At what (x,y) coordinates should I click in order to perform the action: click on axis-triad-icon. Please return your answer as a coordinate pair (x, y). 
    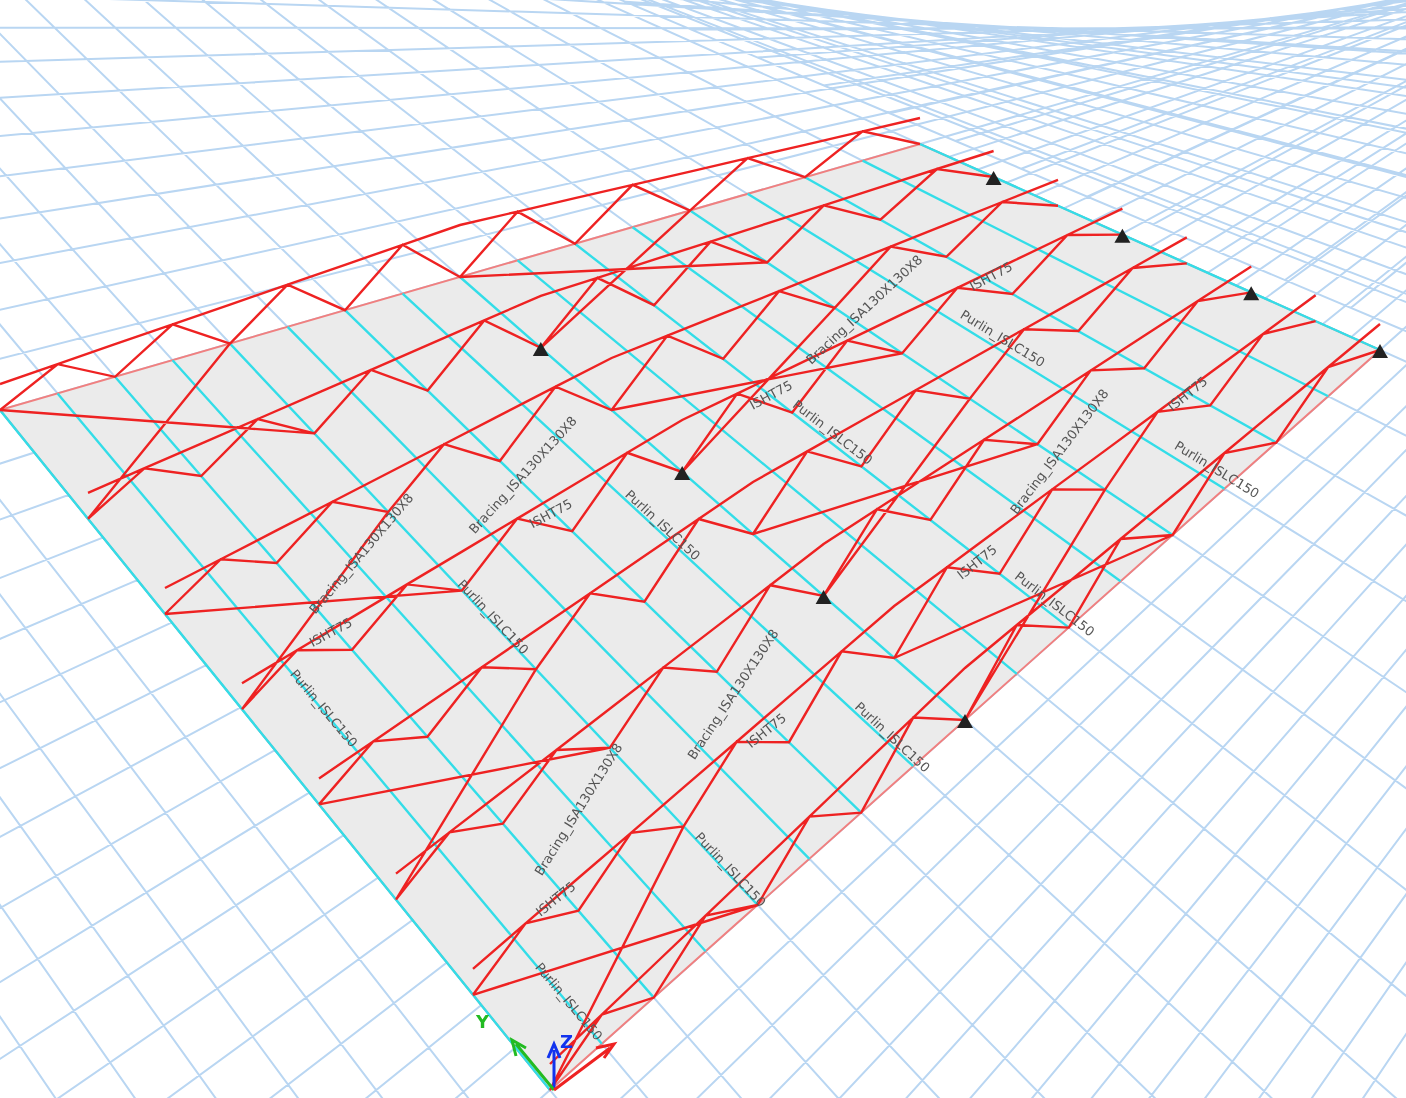
    Looking at the image, I should click on (563, 1064).